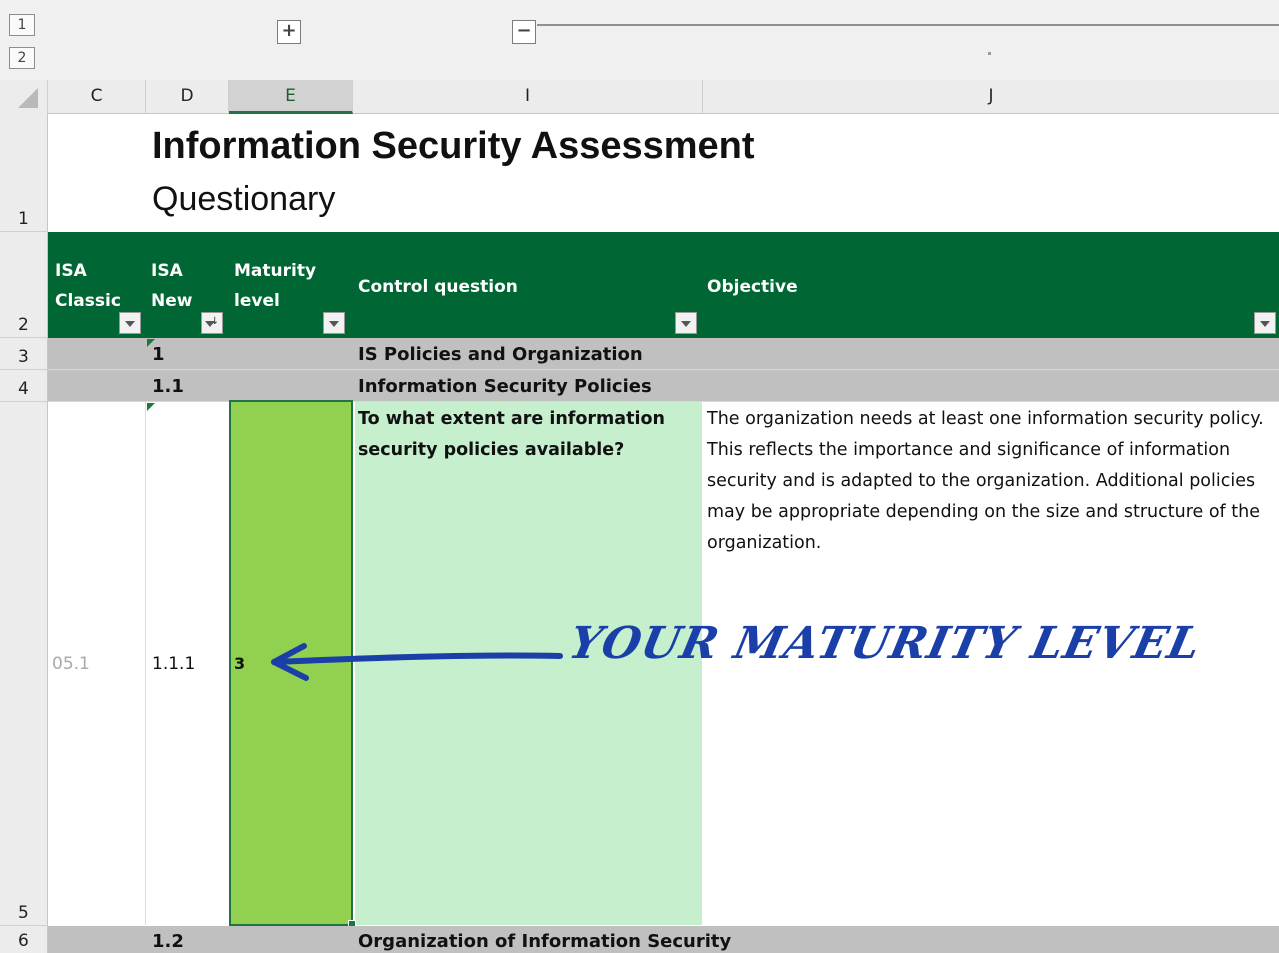  Describe the element at coordinates (528, 97) in the screenshot. I see `column-header-i: I` at that location.